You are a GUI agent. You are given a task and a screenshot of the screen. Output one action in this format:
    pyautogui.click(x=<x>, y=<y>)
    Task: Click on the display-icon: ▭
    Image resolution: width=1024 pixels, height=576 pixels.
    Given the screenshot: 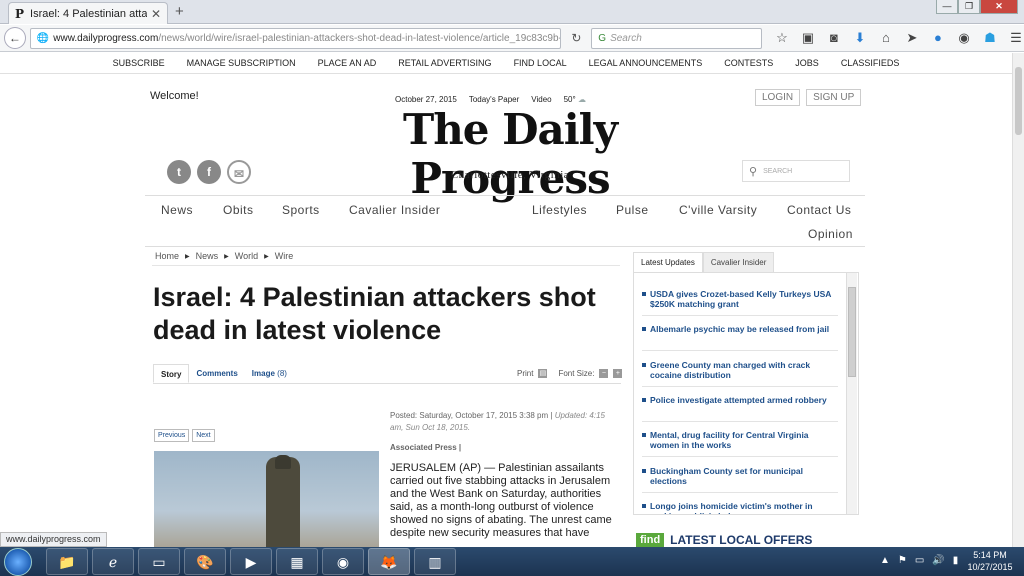 What is the action you would take?
    pyautogui.click(x=919, y=560)
    